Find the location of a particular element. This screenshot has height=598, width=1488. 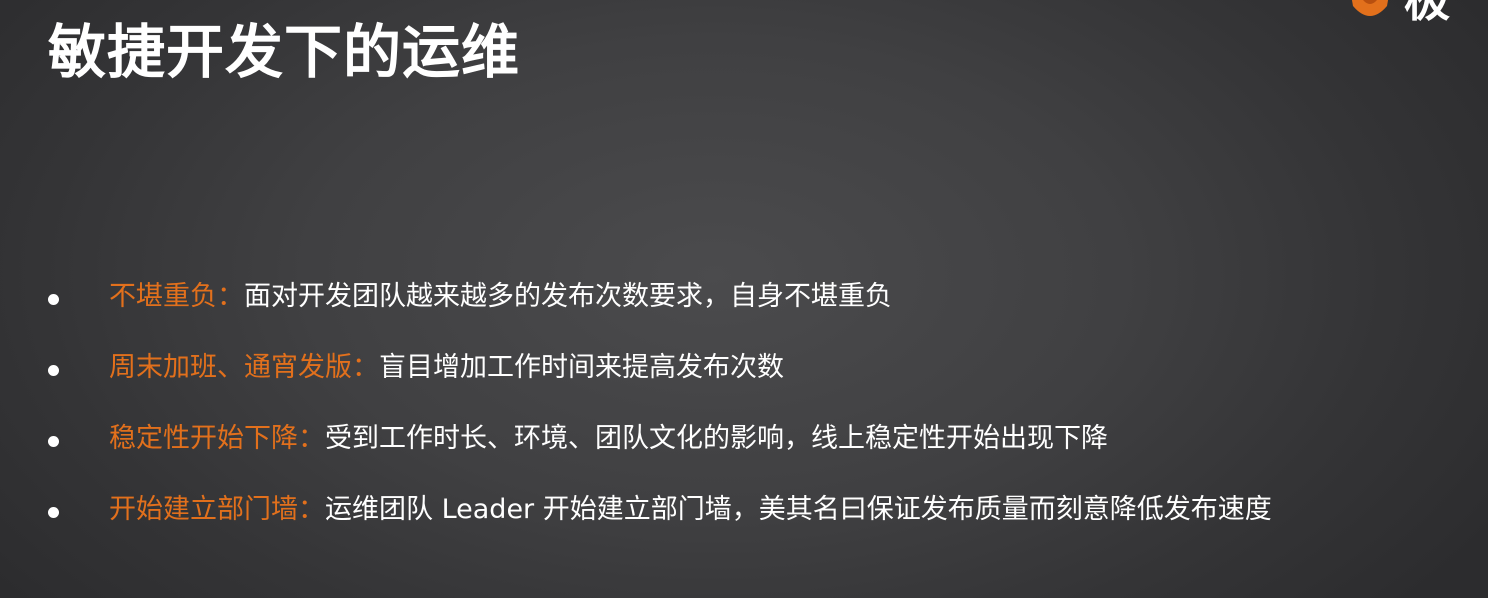

bullet-description: 面对开发团队越来越多的发布次数要求，自身不堪重负 is located at coordinates (568, 296).